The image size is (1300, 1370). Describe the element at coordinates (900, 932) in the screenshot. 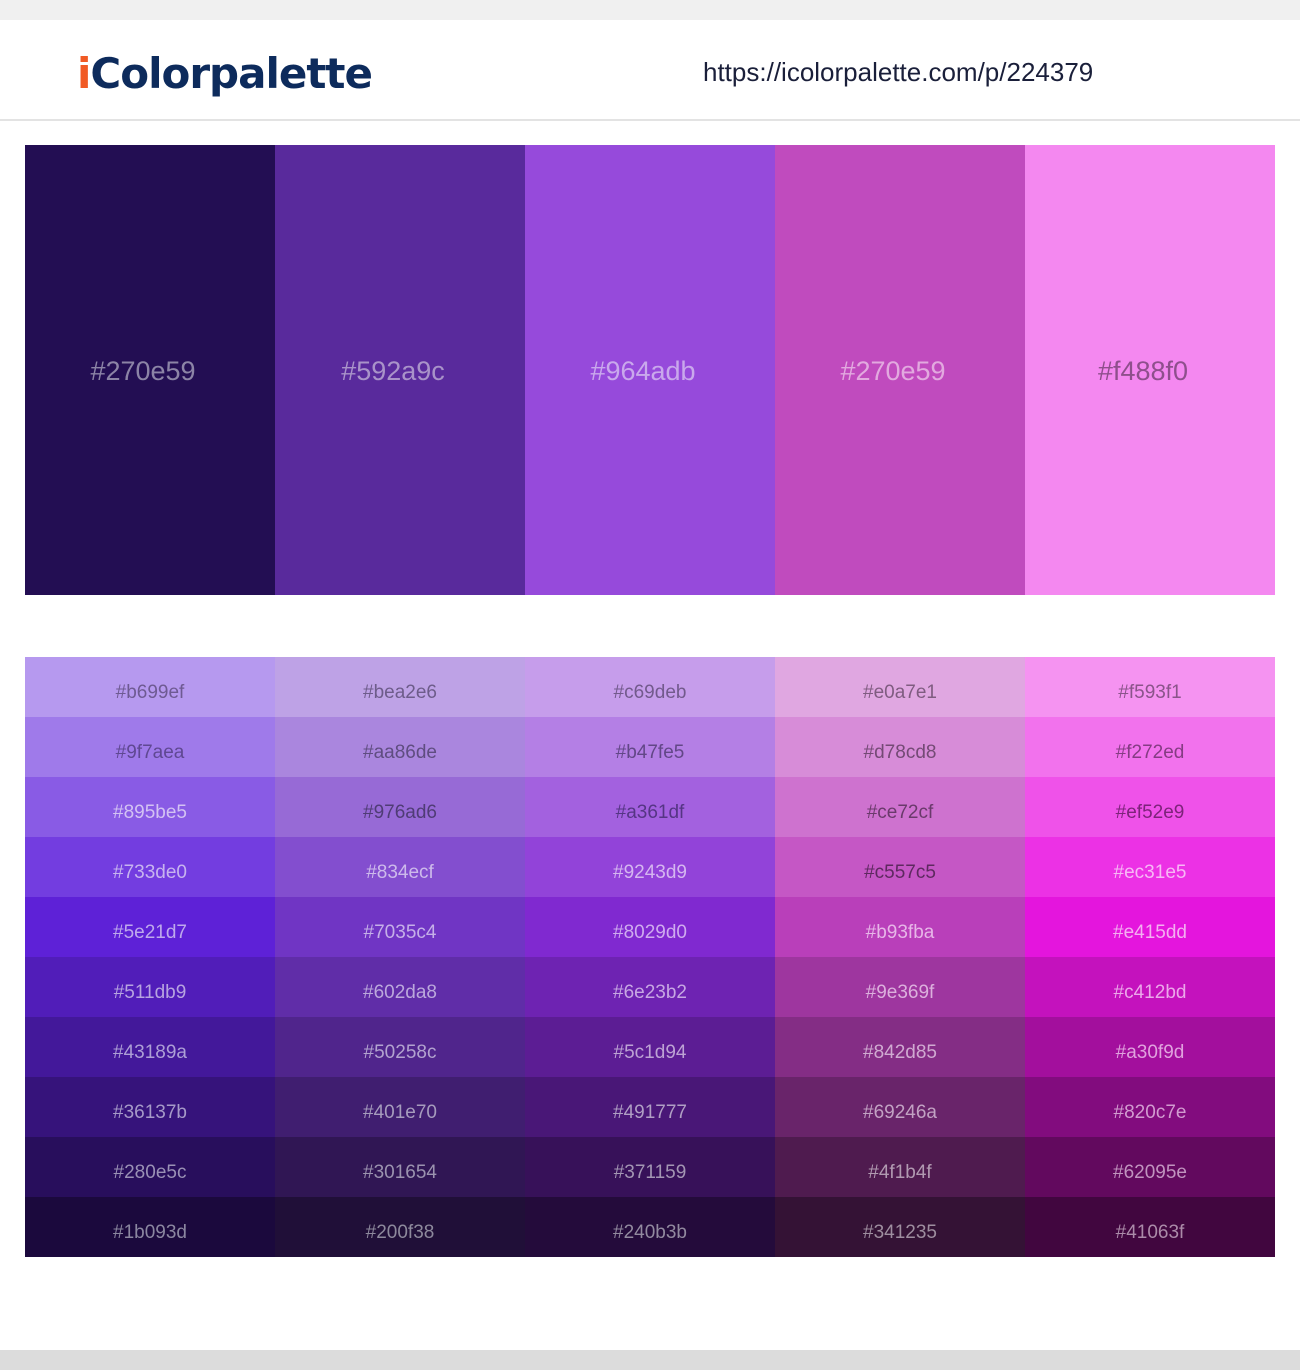

I see `shade-swatch-hex: #b93fba` at that location.